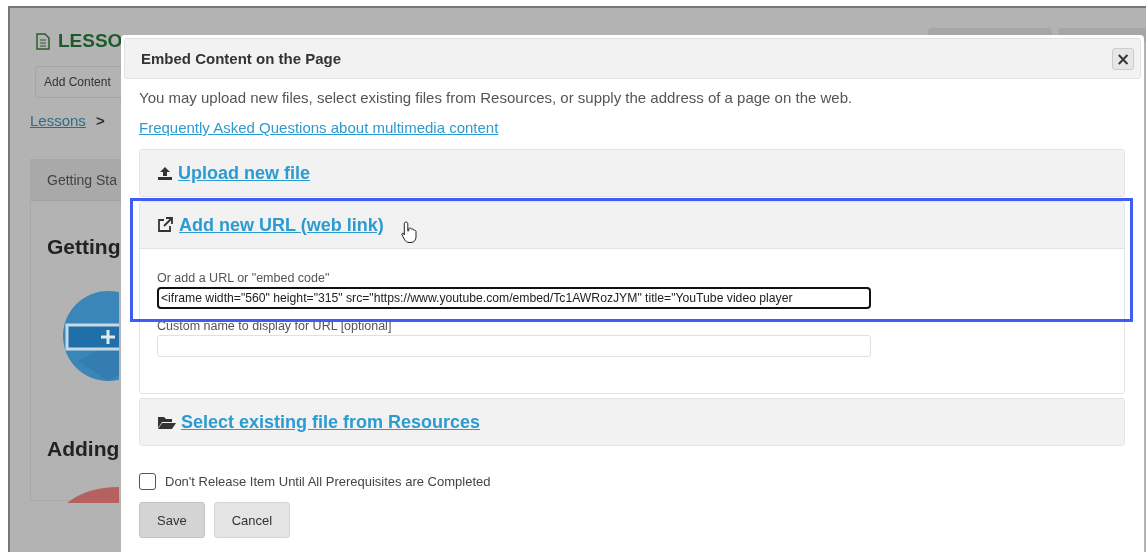 The height and width of the screenshot is (552, 1146). Describe the element at coordinates (147, 481) in the screenshot. I see `checkbox` at that location.